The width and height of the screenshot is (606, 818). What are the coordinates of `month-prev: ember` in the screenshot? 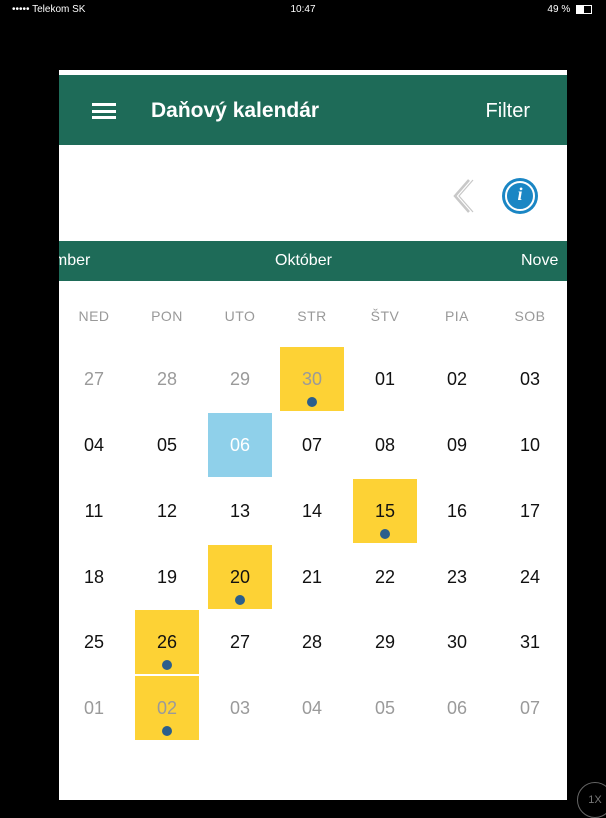 It's located at (74, 261).